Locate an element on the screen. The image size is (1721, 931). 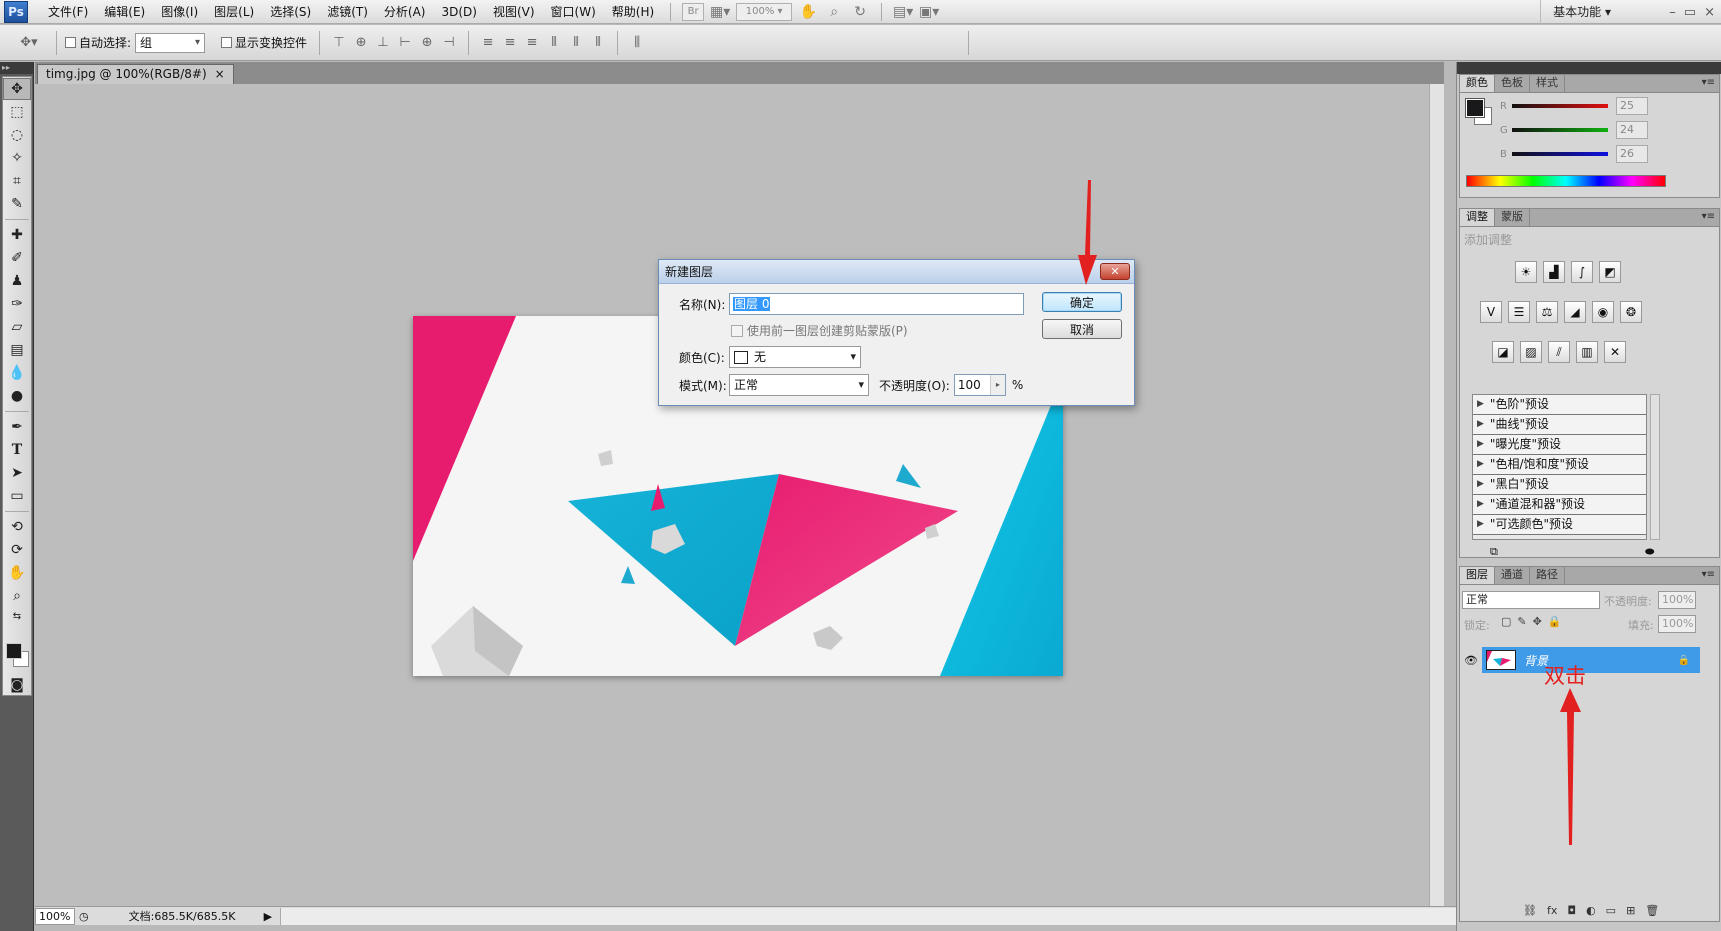
hand-tool-icon: ✋ is located at coordinates (808, 12).